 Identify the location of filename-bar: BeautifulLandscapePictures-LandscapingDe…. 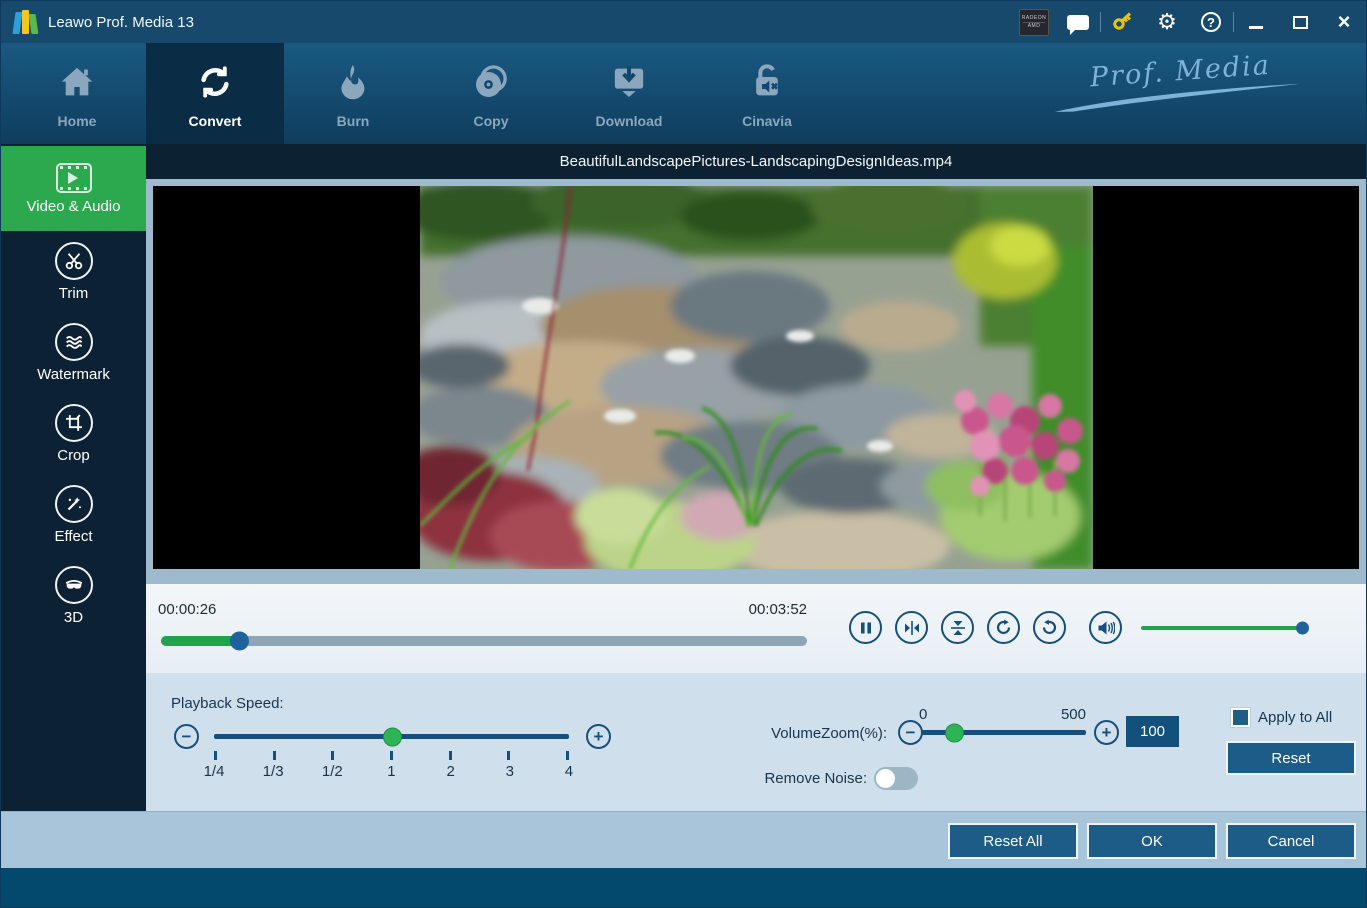
(756, 161).